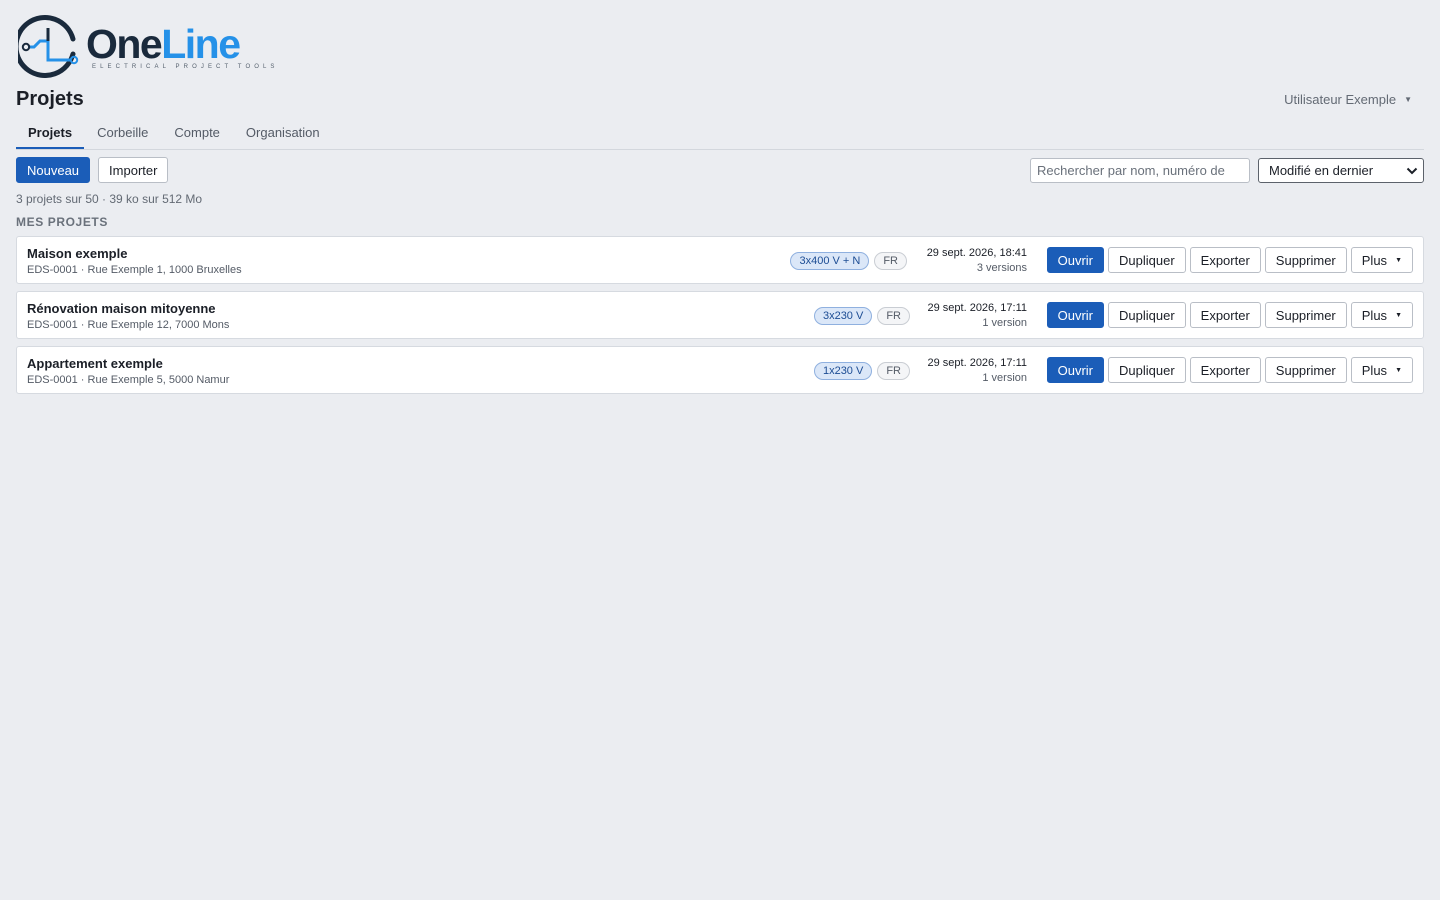  I want to click on sort-select-value: Modifié en dernier, so click(1321, 170).